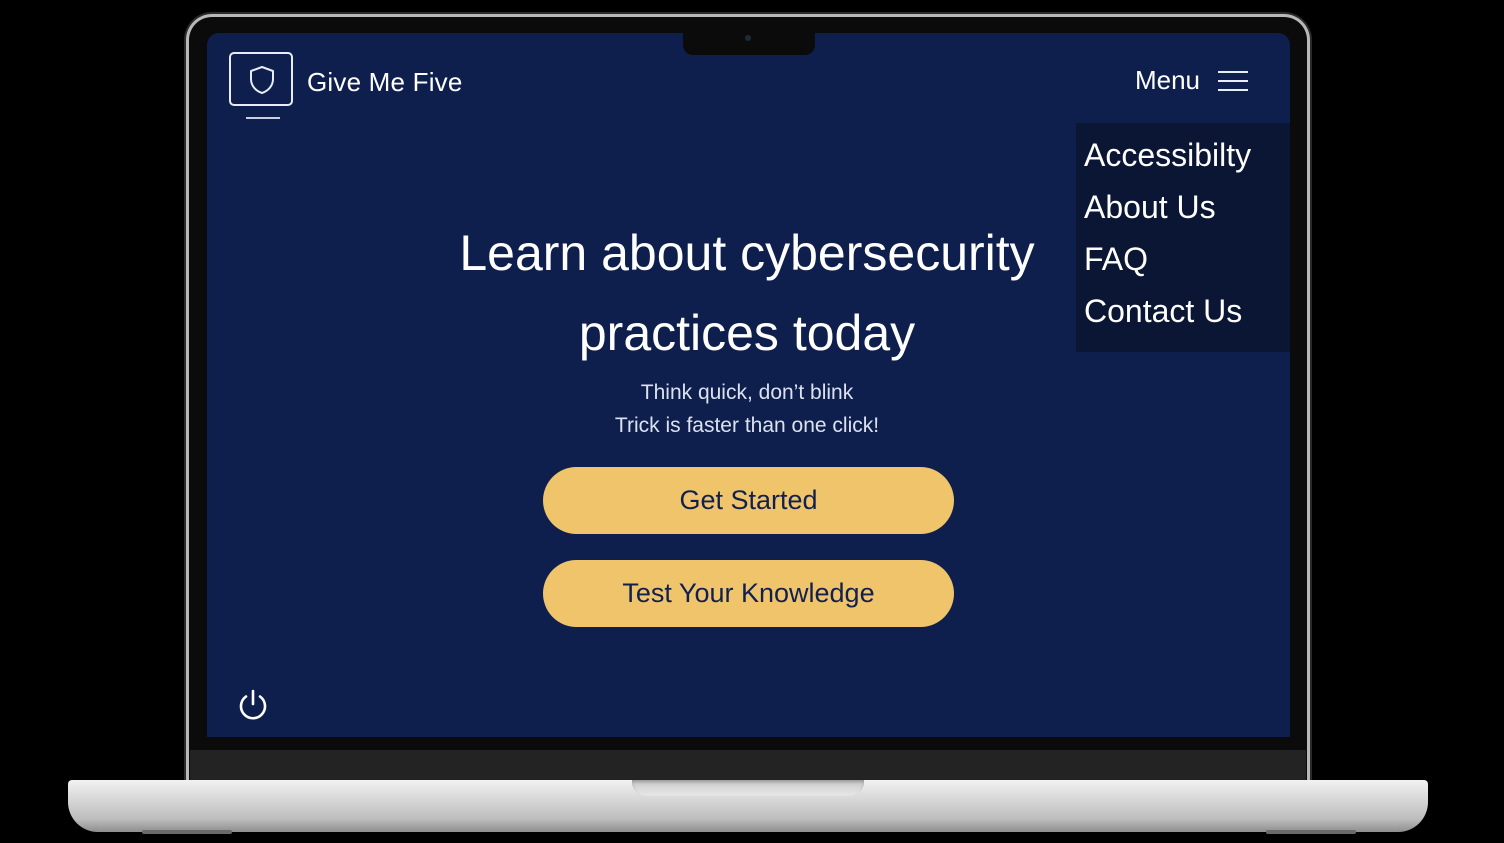 This screenshot has height=843, width=1504. I want to click on laptop-foot-left, so click(187, 832).